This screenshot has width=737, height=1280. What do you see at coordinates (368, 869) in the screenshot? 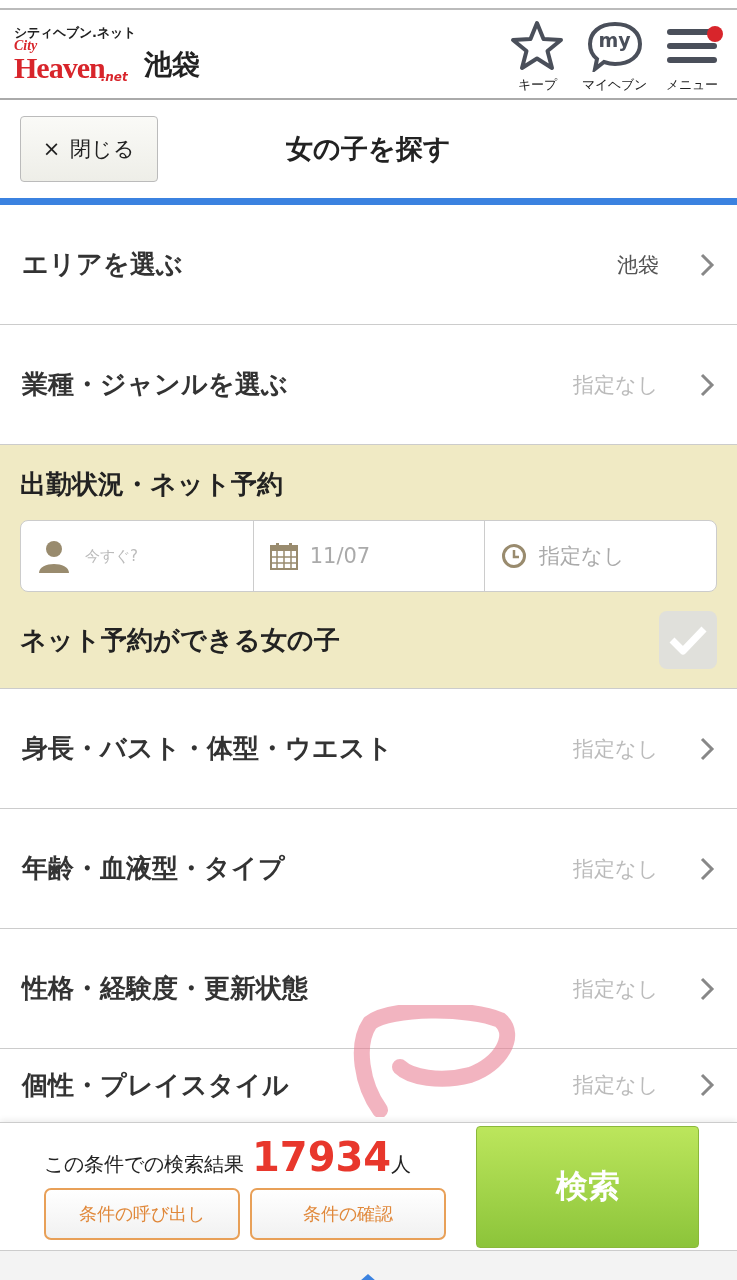
I see `filter-row: 年齢・血液型・タイプ 指定なし` at bounding box center [368, 869].